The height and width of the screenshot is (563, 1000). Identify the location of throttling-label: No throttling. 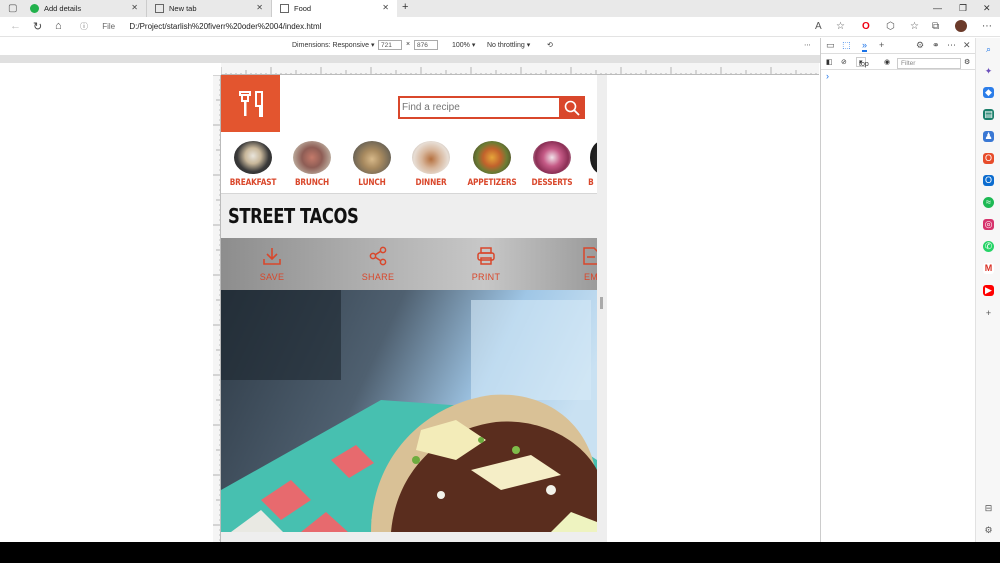
(506, 45).